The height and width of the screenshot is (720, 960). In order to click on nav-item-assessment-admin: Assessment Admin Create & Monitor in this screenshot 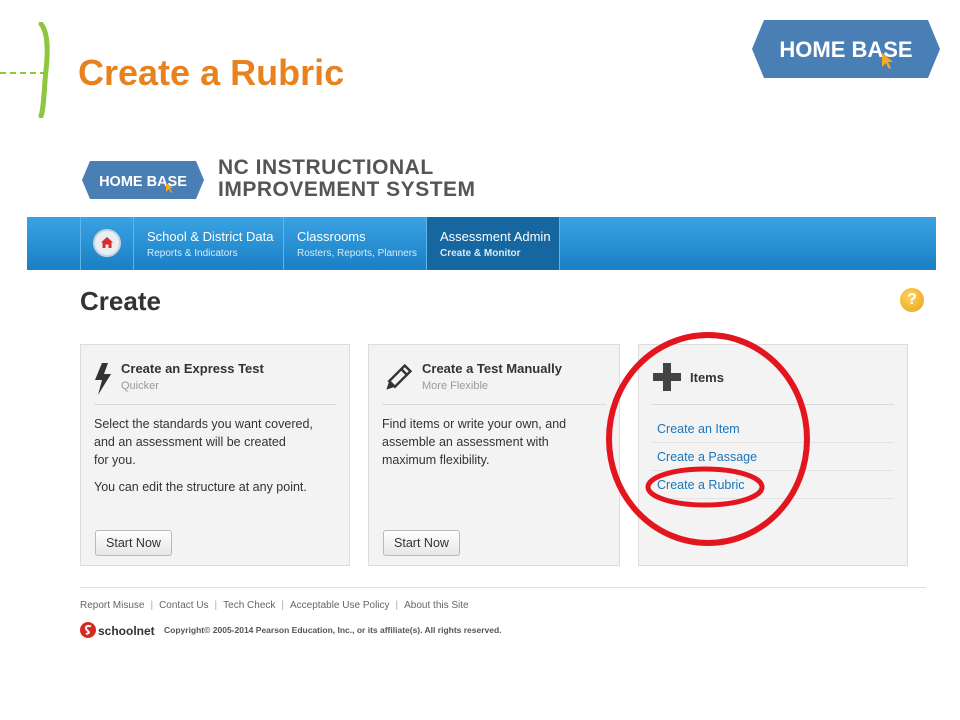, I will do `click(493, 243)`.